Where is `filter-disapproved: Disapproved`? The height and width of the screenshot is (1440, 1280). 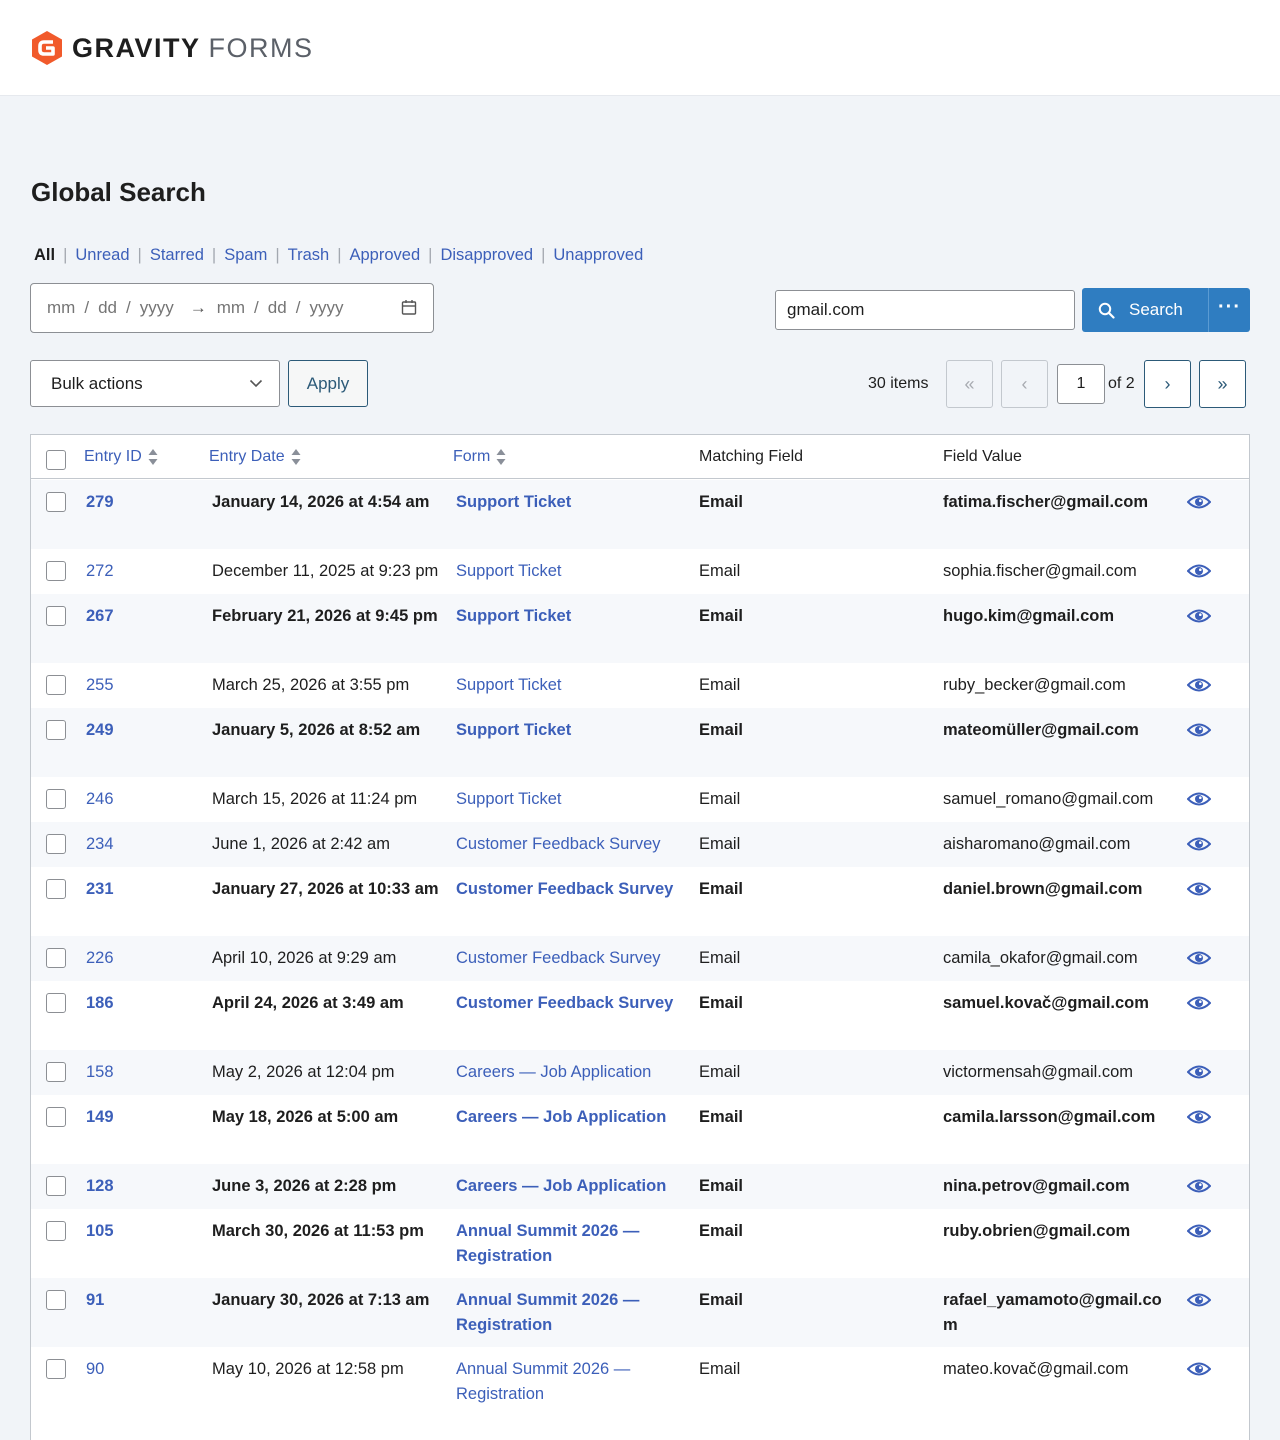
filter-disapproved: Disapproved is located at coordinates (486, 255).